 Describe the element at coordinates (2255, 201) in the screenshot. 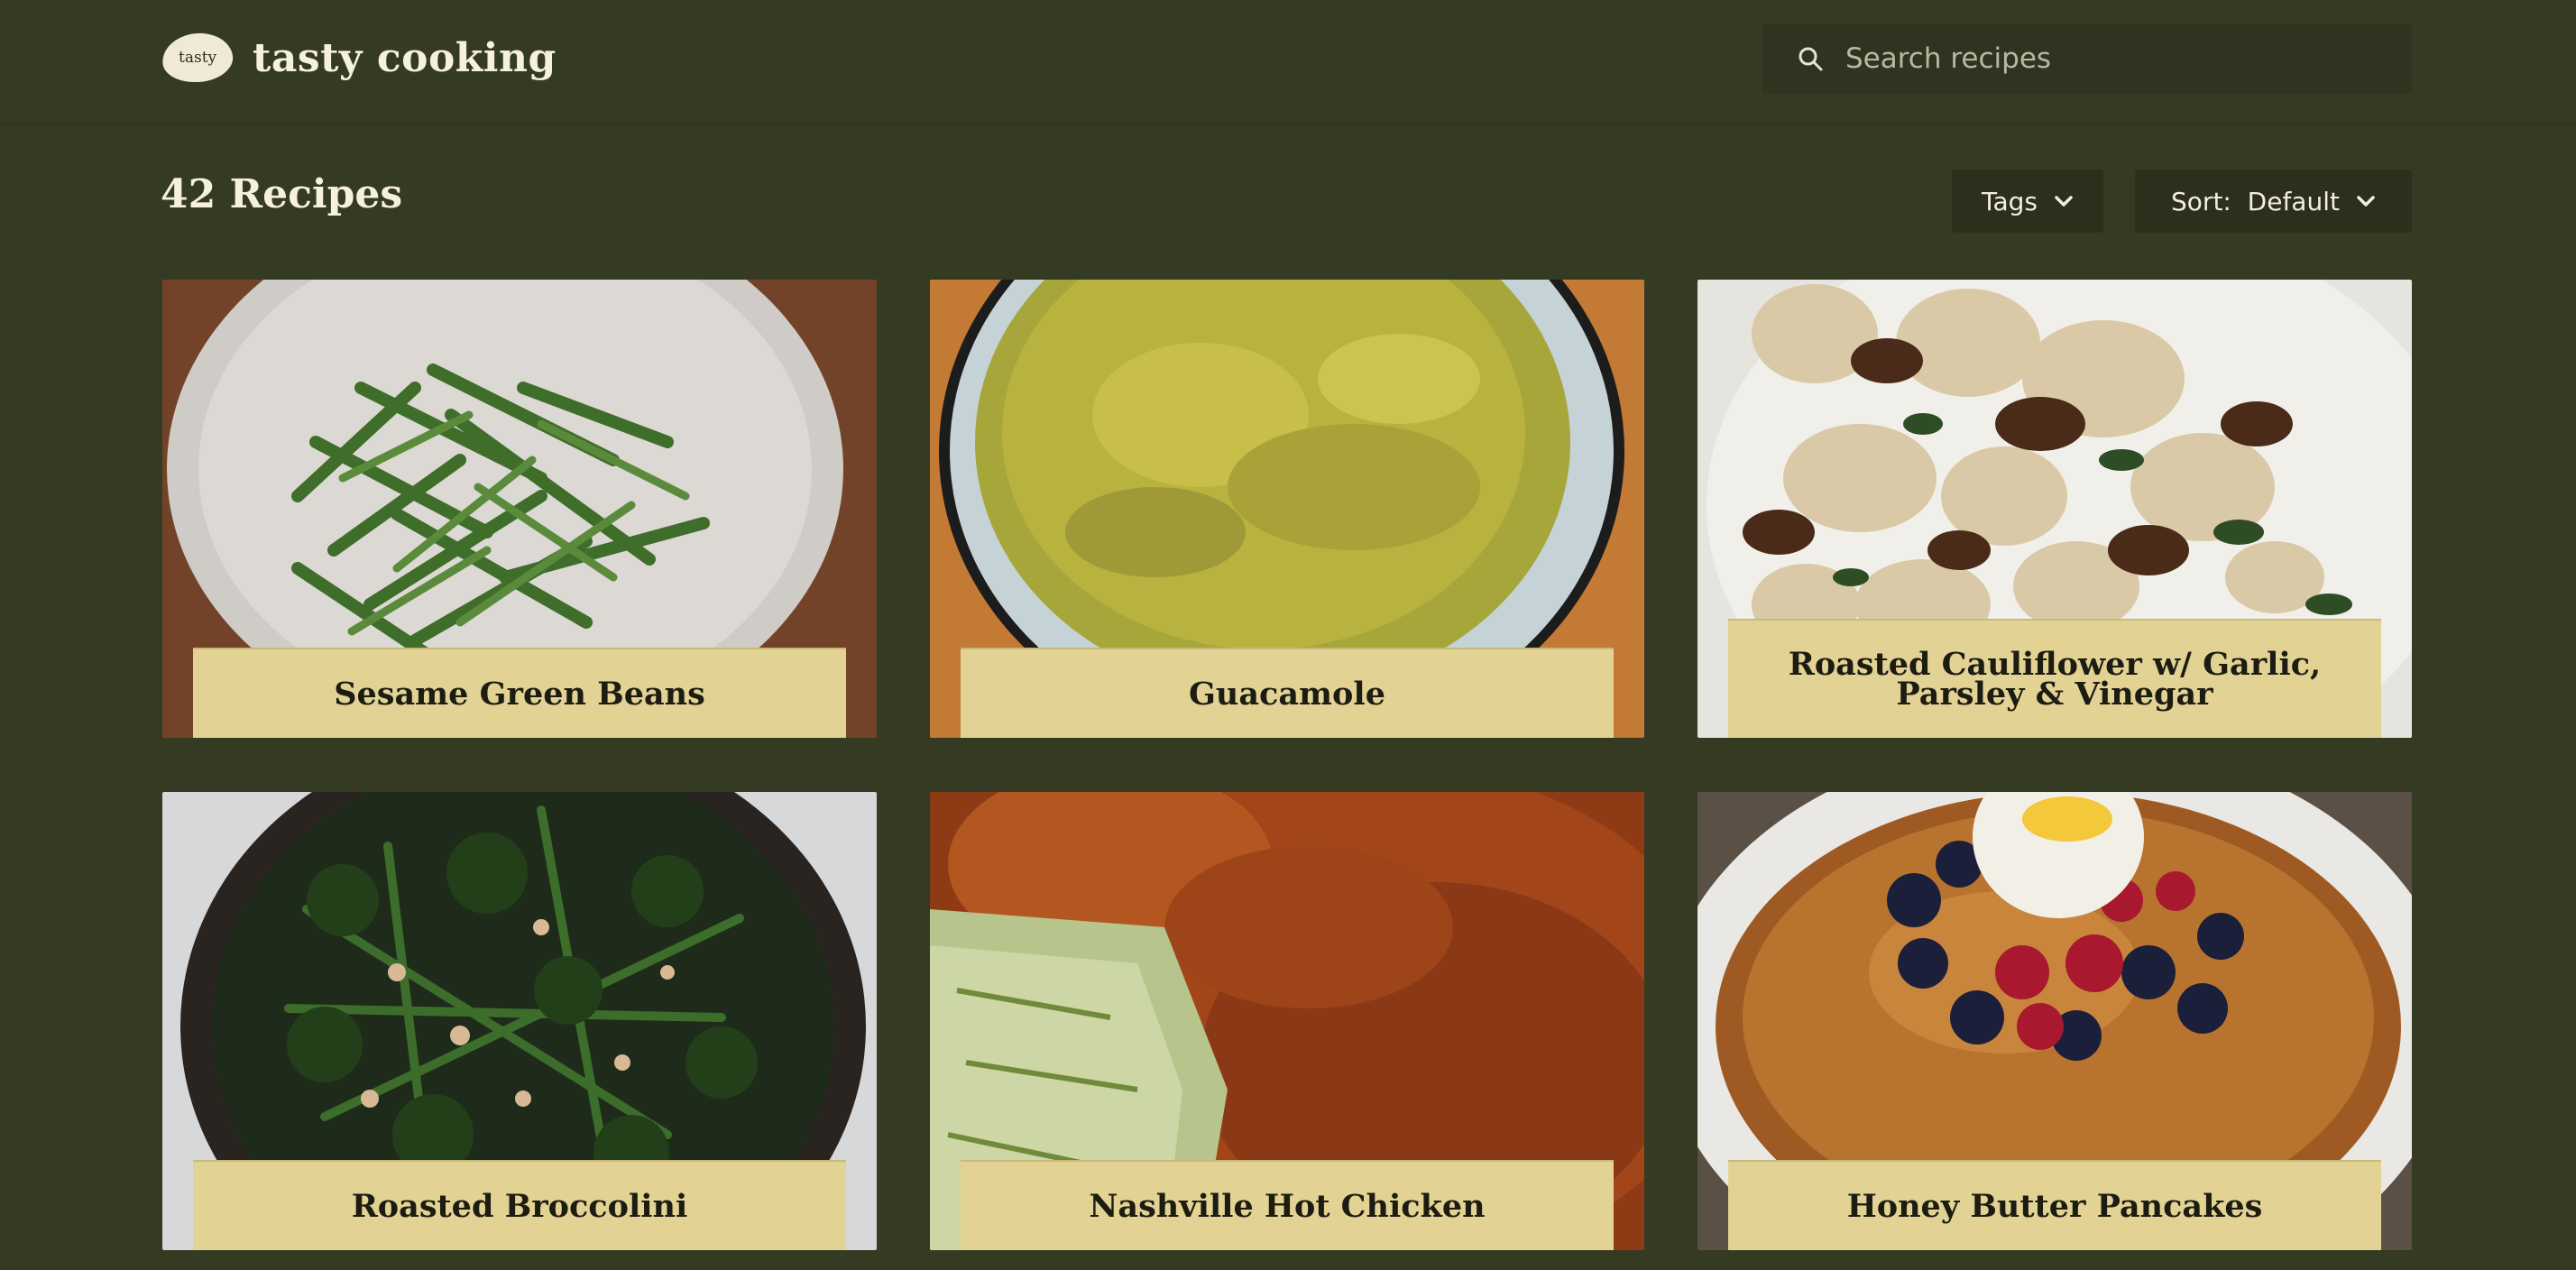

I see `sort-label: Sort: Default` at that location.